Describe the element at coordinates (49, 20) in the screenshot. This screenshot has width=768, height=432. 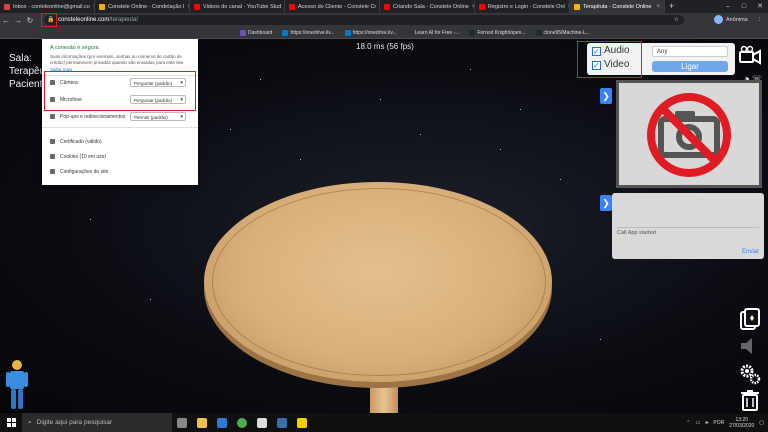
I see `lock-icon-highlight` at that location.